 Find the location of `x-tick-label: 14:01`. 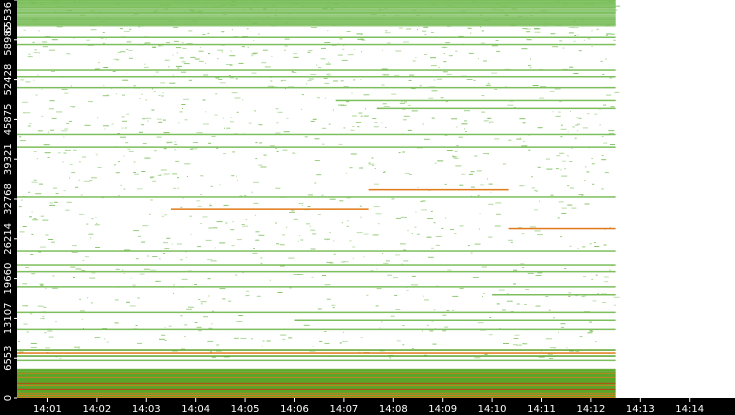

x-tick-label: 14:01 is located at coordinates (47, 409).